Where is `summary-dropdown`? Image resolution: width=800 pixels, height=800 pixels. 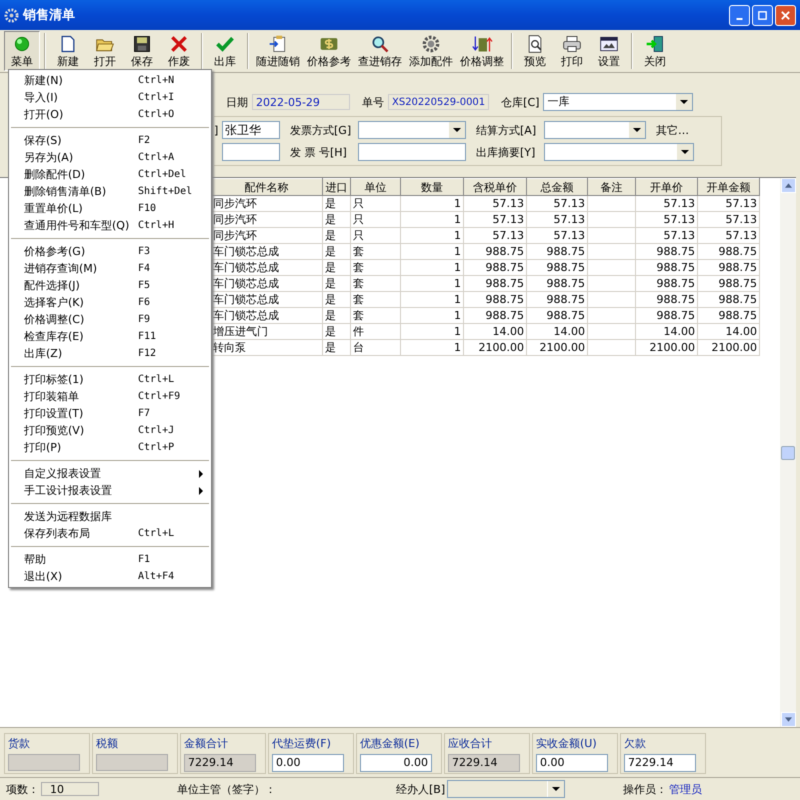 summary-dropdown is located at coordinates (619, 152).